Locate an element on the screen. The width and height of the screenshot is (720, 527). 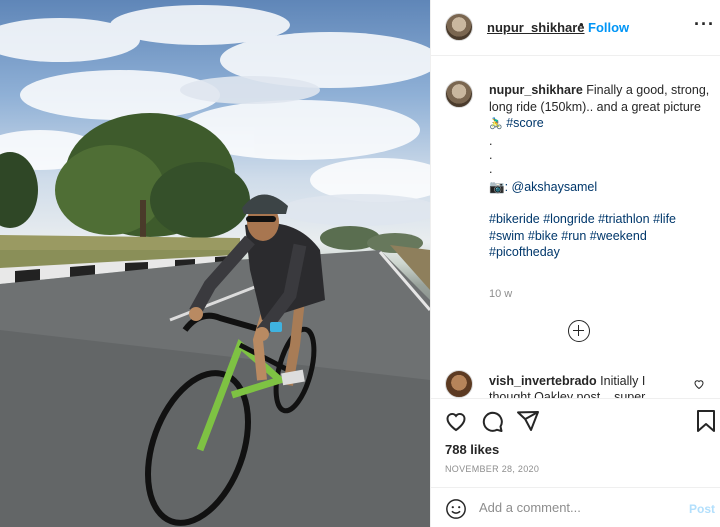
load-more-comments-icon is located at coordinates (579, 331).